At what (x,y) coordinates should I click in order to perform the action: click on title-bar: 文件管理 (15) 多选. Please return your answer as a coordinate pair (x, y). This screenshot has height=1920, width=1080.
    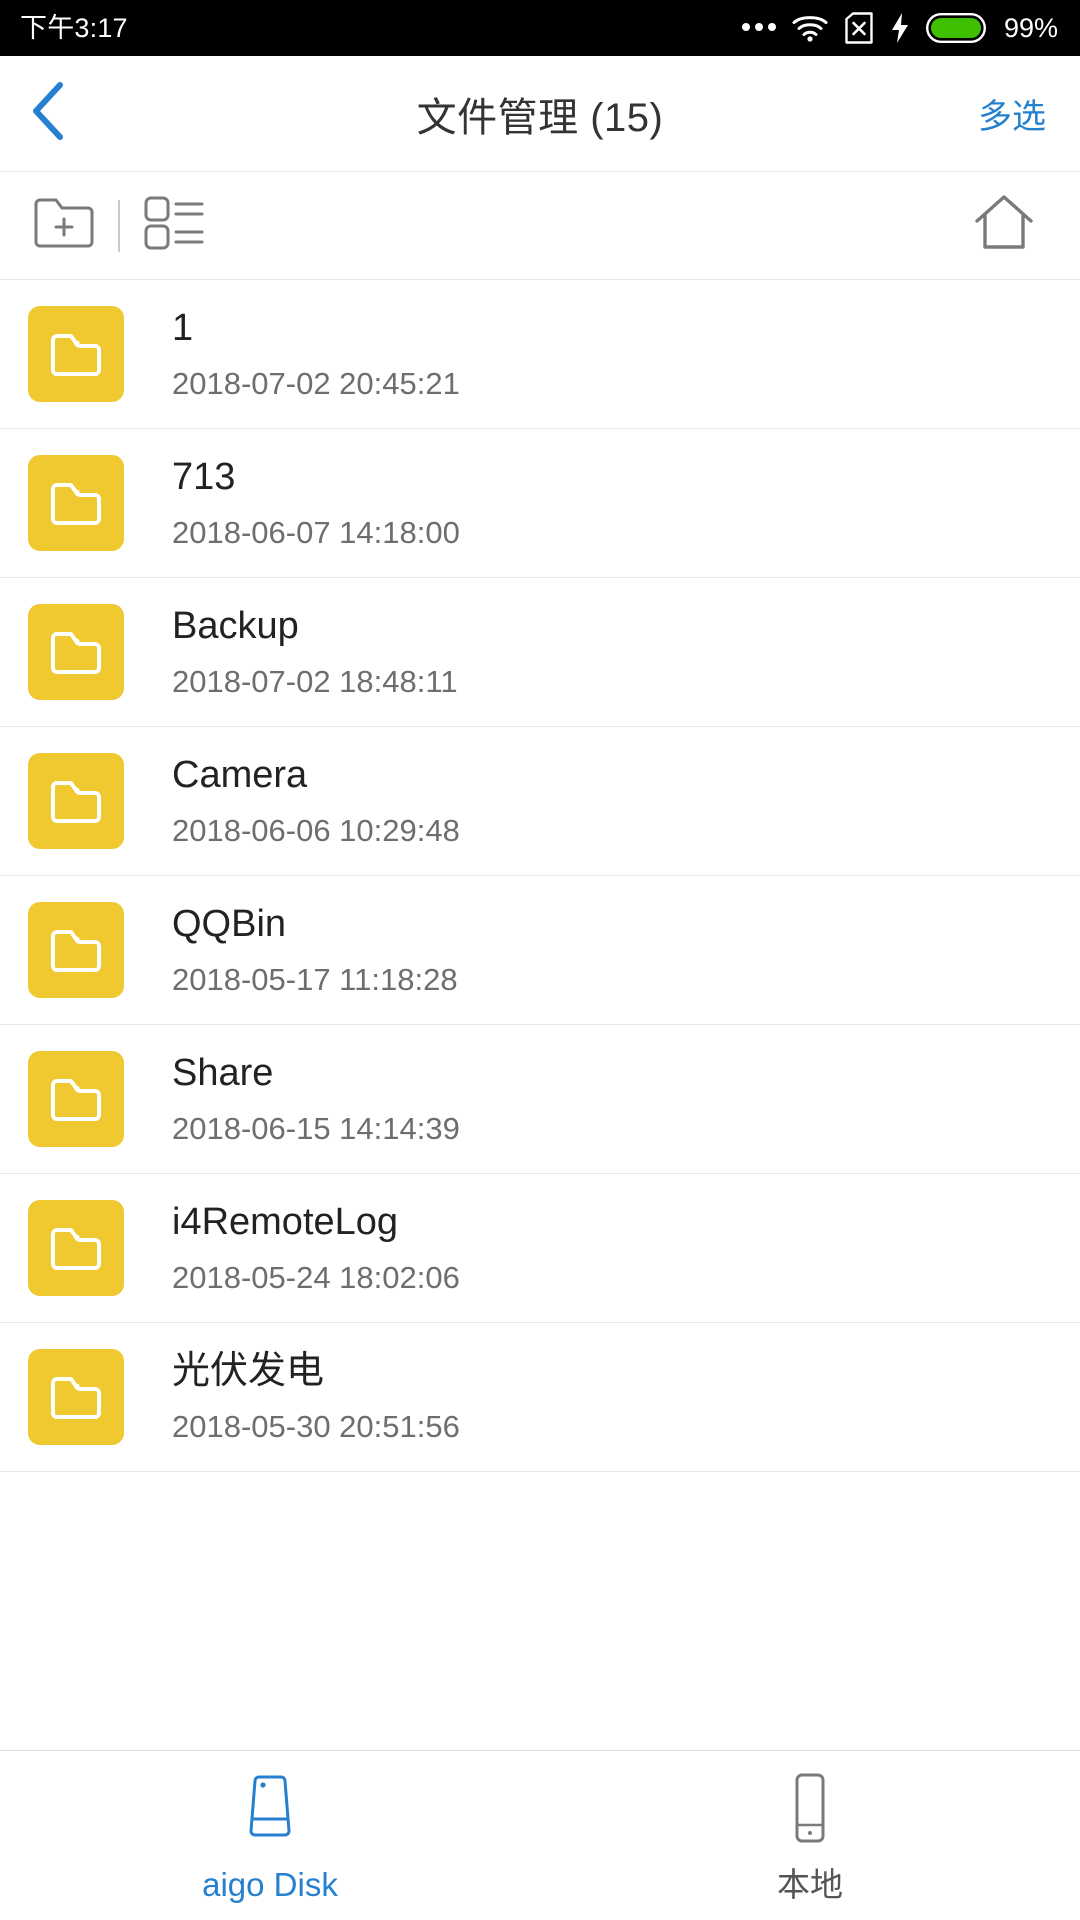
    Looking at the image, I should click on (540, 114).